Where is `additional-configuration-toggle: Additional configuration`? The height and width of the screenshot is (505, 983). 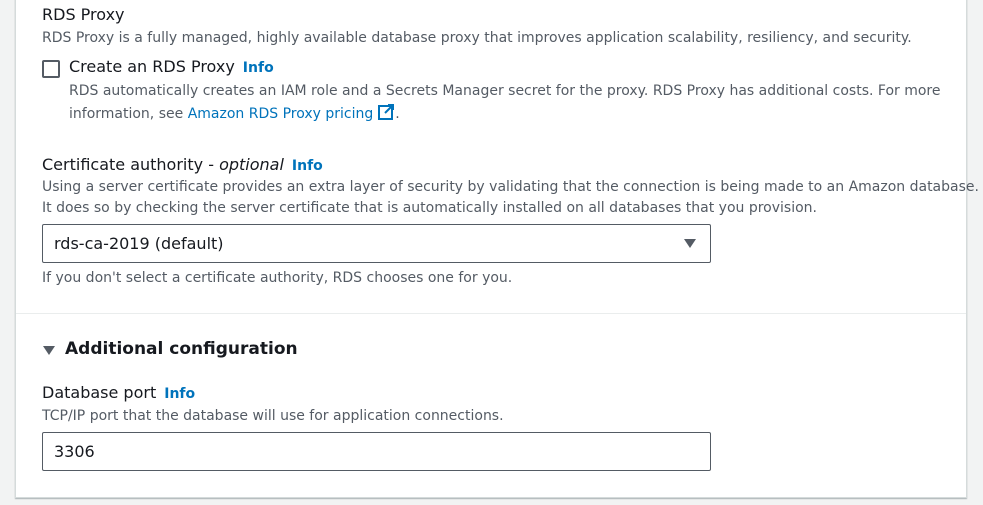 additional-configuration-toggle: Additional configuration is located at coordinates (181, 349).